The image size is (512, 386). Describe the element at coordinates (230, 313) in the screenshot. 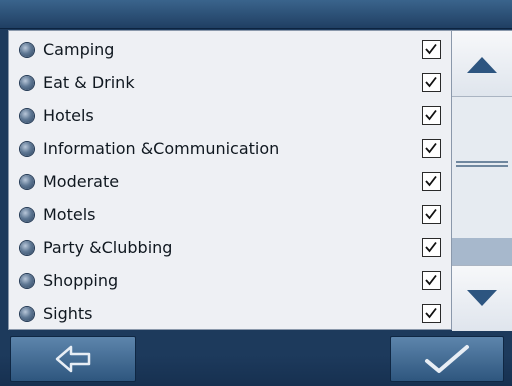

I see `list-item-sights: Sights` at that location.